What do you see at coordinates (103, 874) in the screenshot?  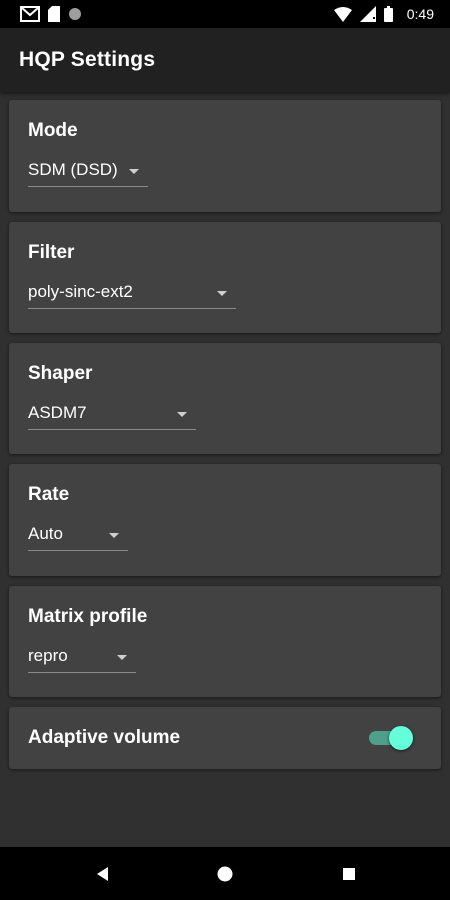 I see `back-icon` at bounding box center [103, 874].